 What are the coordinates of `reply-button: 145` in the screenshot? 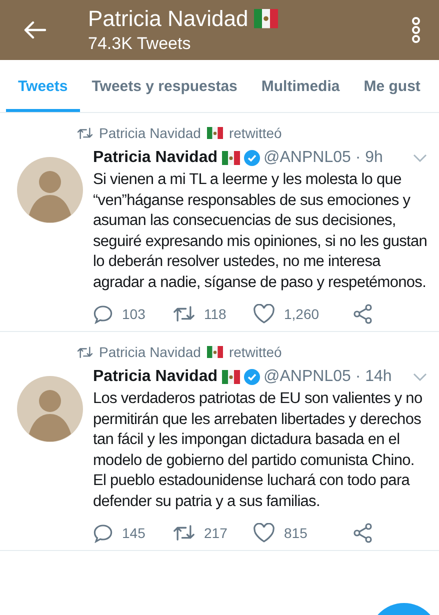 It's located at (133, 533).